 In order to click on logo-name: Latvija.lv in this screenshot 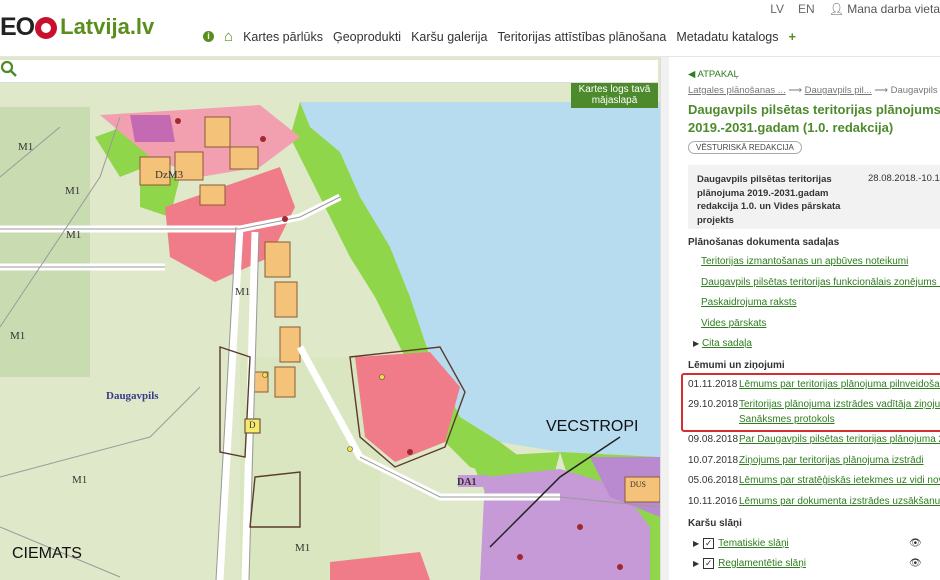, I will do `click(107, 26)`.